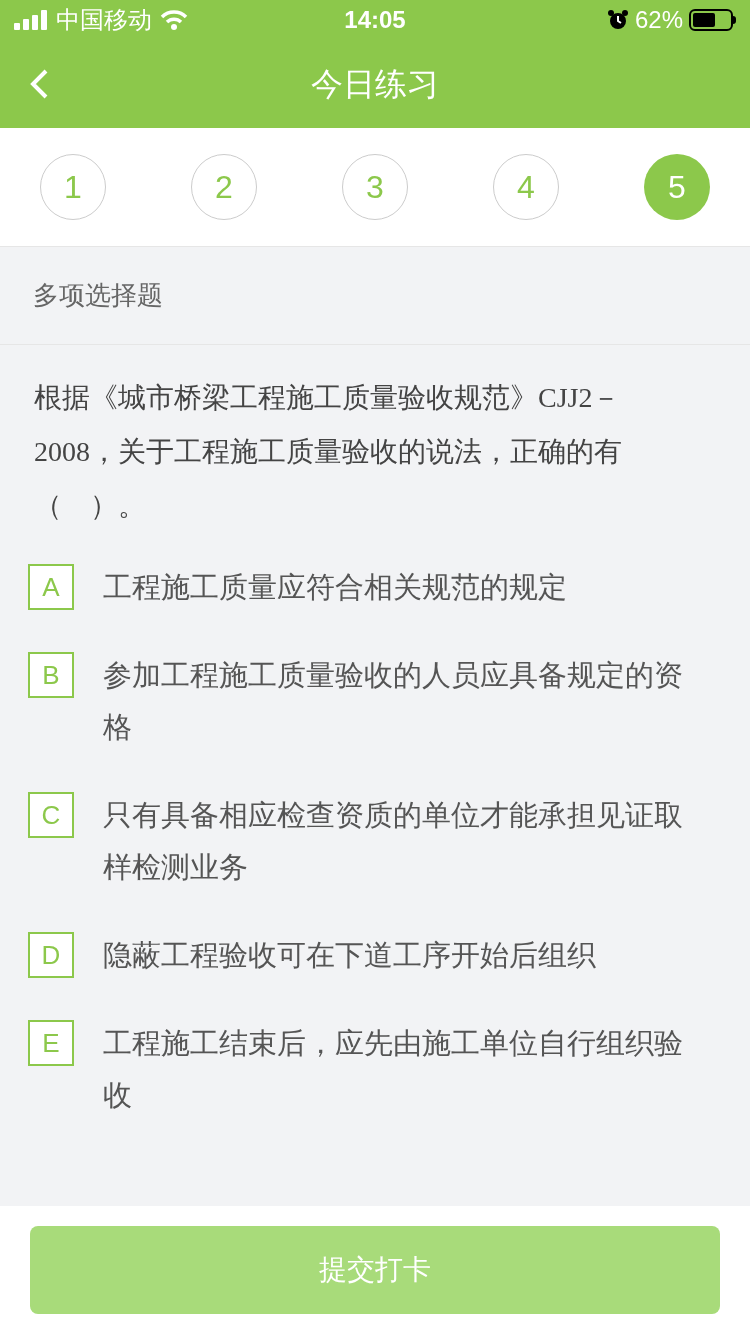  Describe the element at coordinates (31, 20) in the screenshot. I see `signal-icon` at that location.